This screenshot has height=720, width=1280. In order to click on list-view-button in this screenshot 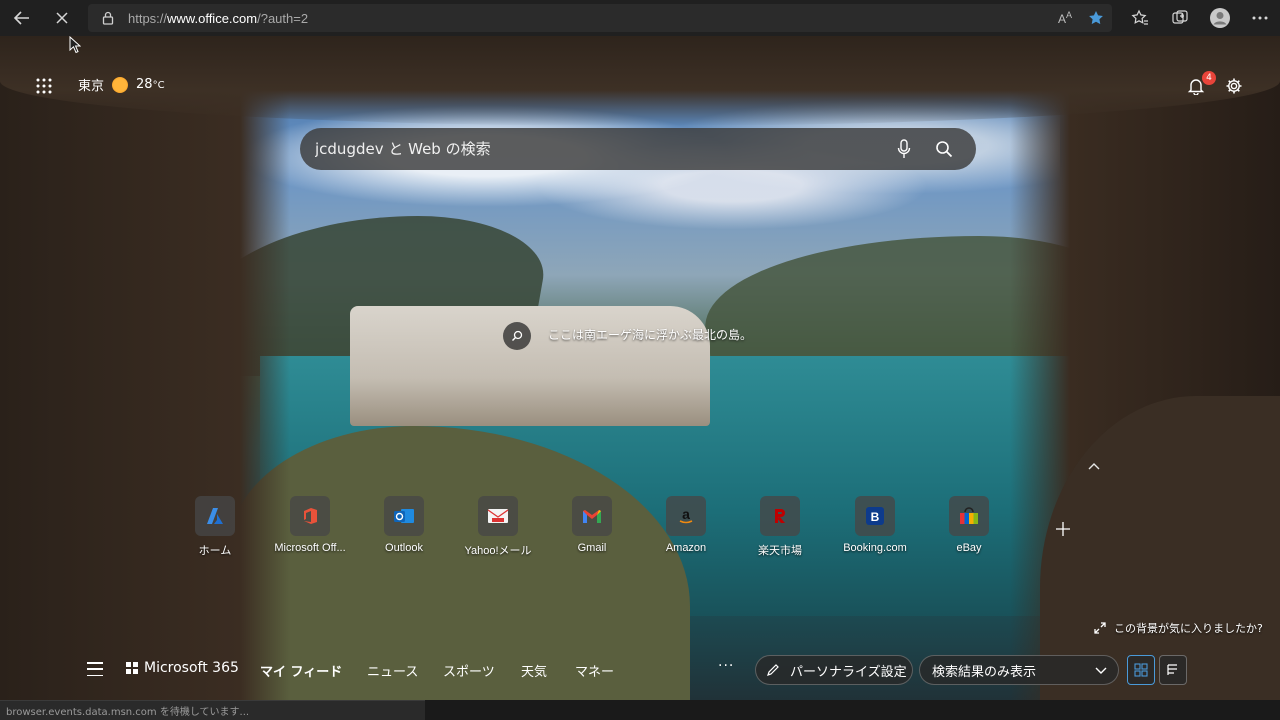, I will do `click(1173, 670)`.